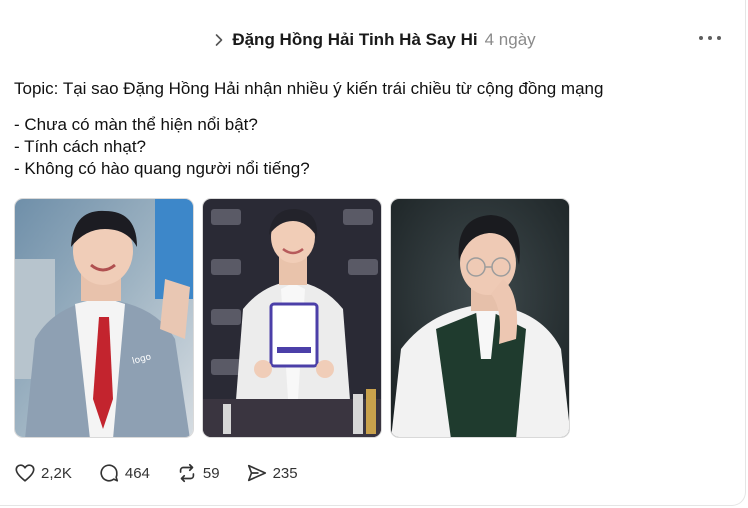 This screenshot has width=748, height=508. Describe the element at coordinates (56, 473) in the screenshot. I see `like-count: 2,2K` at that location.